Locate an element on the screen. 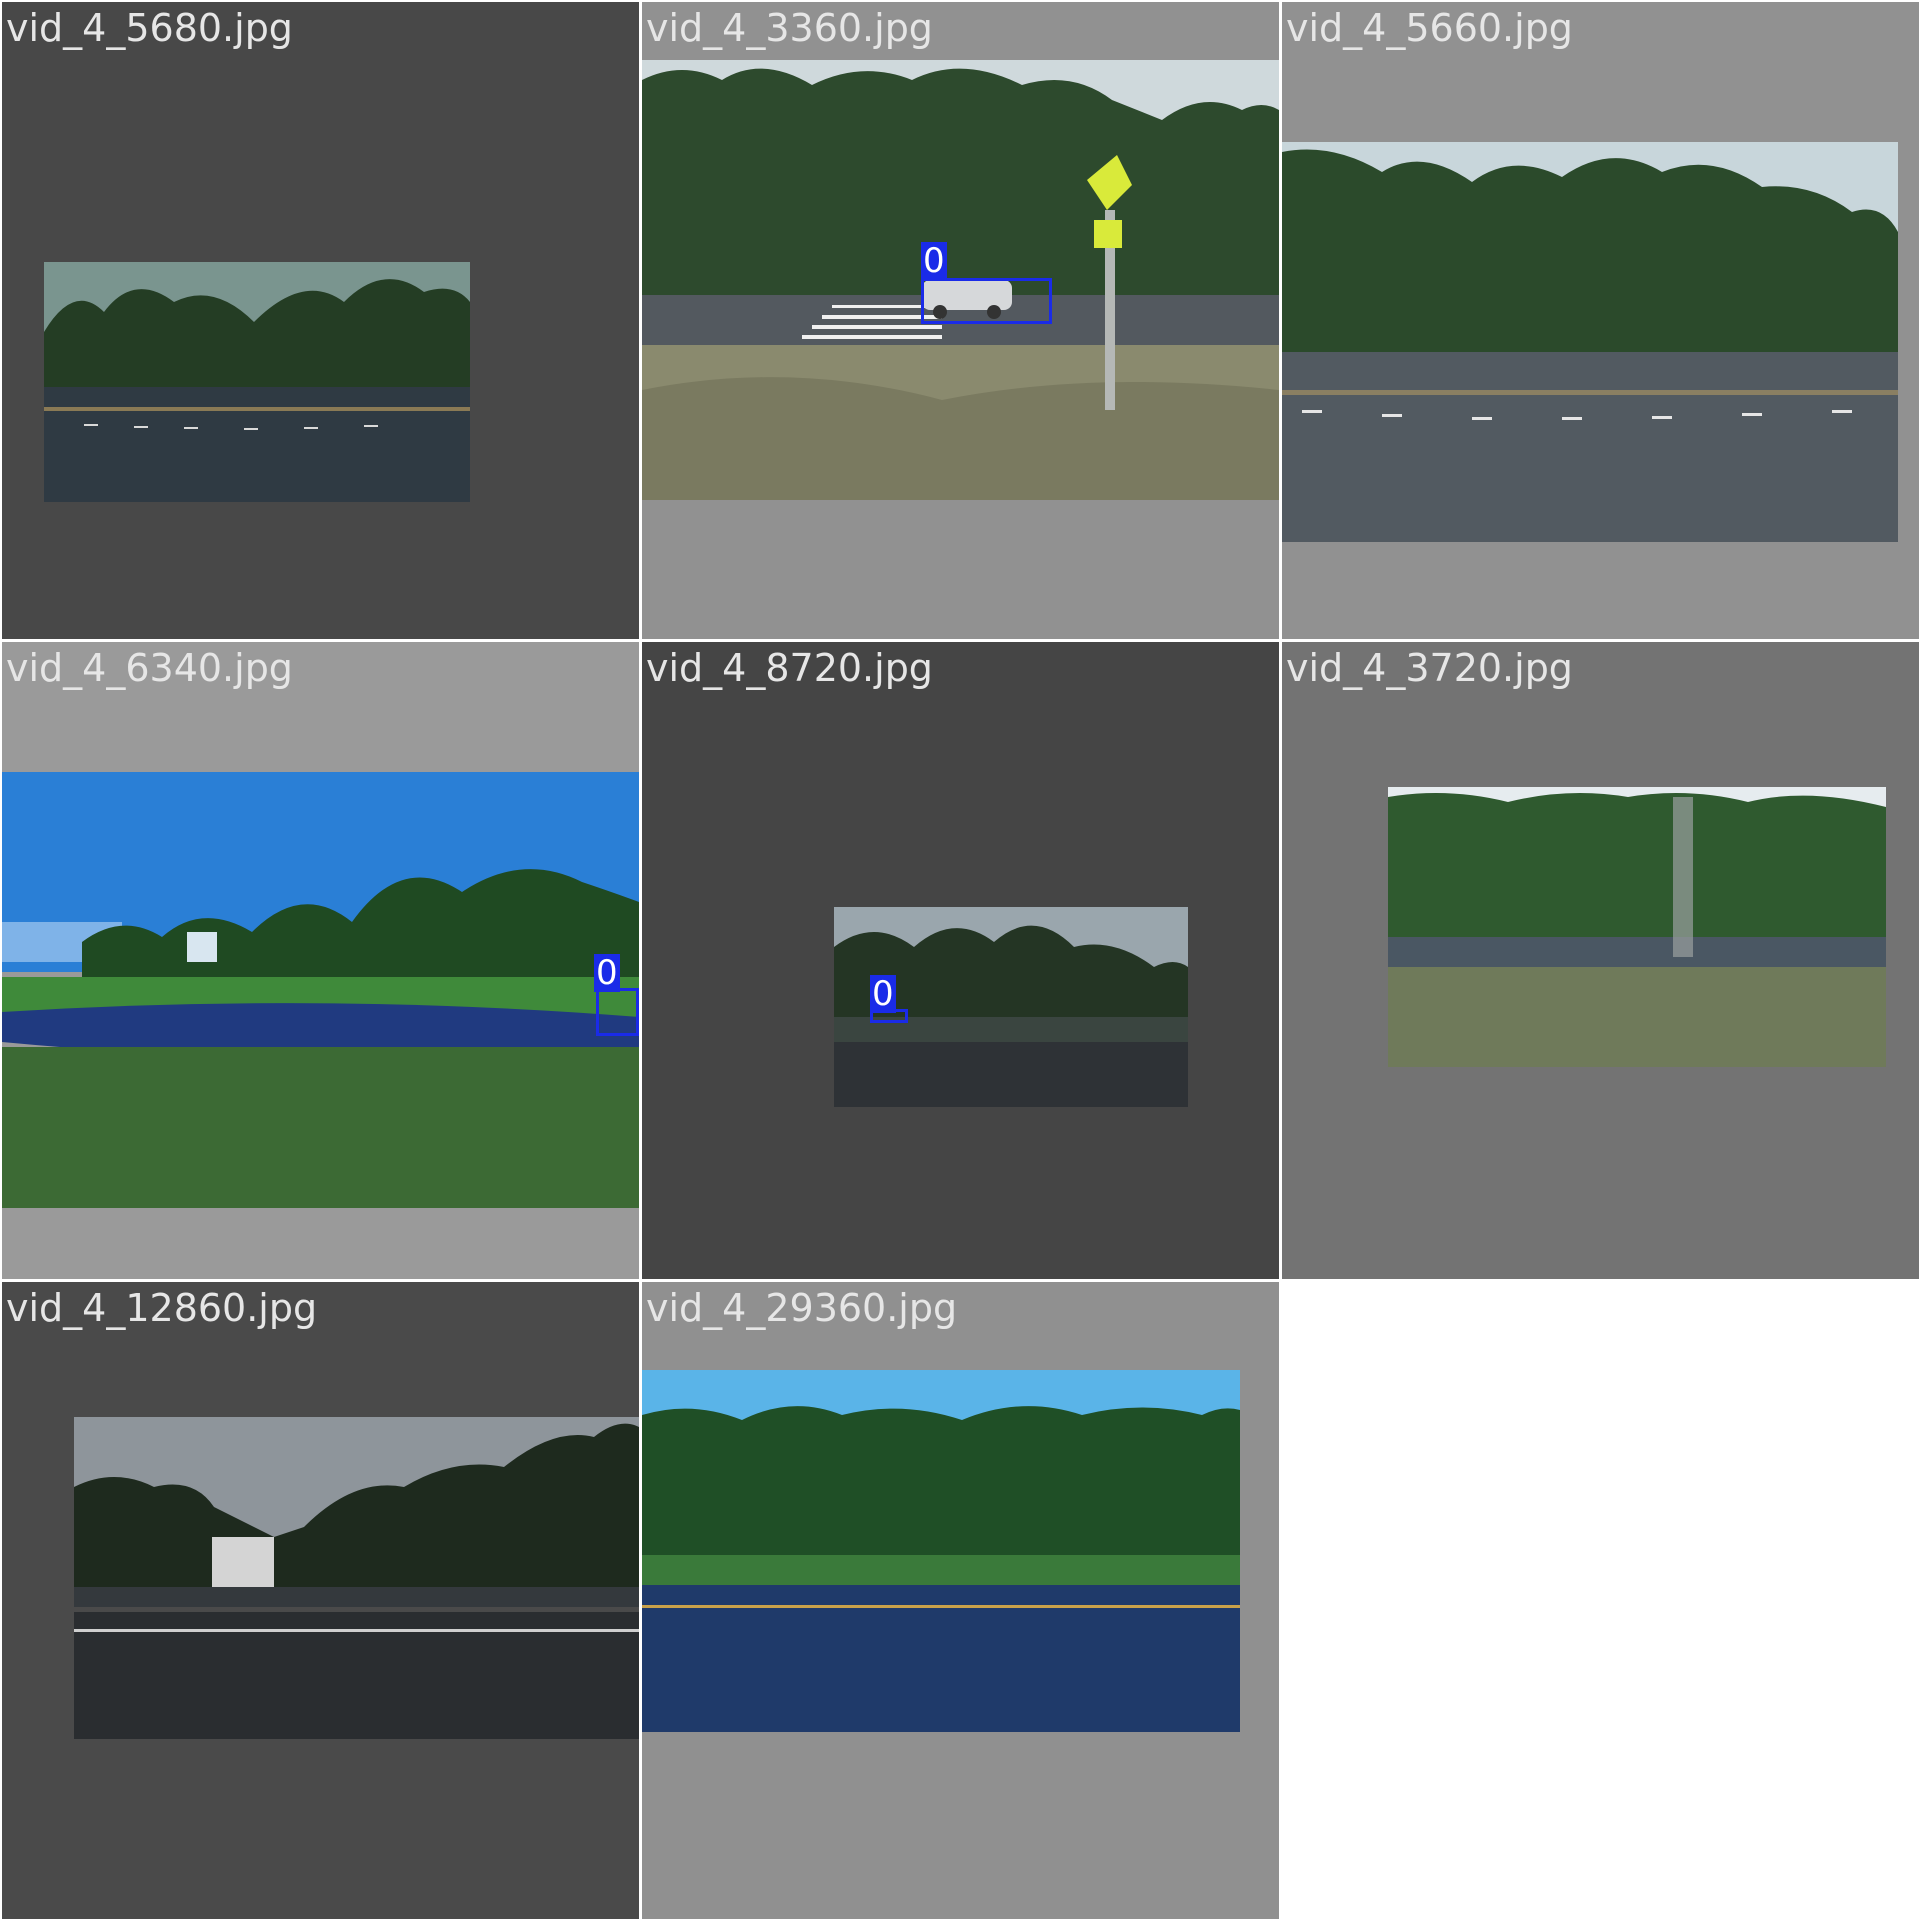 This screenshot has width=1920, height=1920. mosaic-tile: vid_4_5660.jpg is located at coordinates (1600, 320).